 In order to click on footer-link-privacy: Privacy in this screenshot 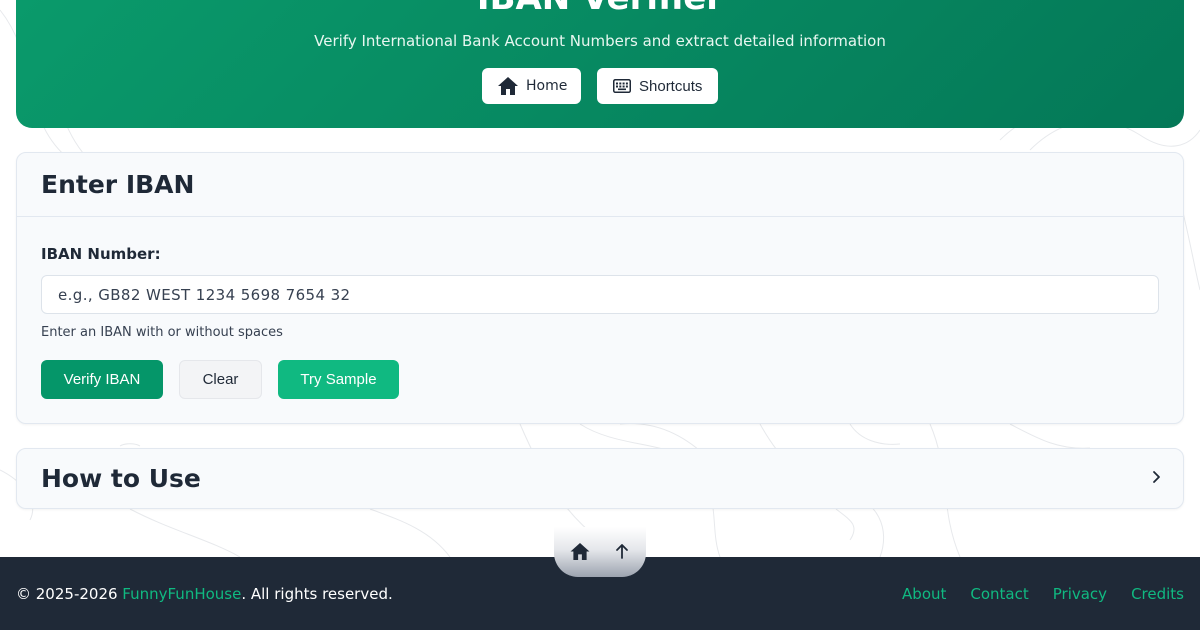, I will do `click(1080, 594)`.